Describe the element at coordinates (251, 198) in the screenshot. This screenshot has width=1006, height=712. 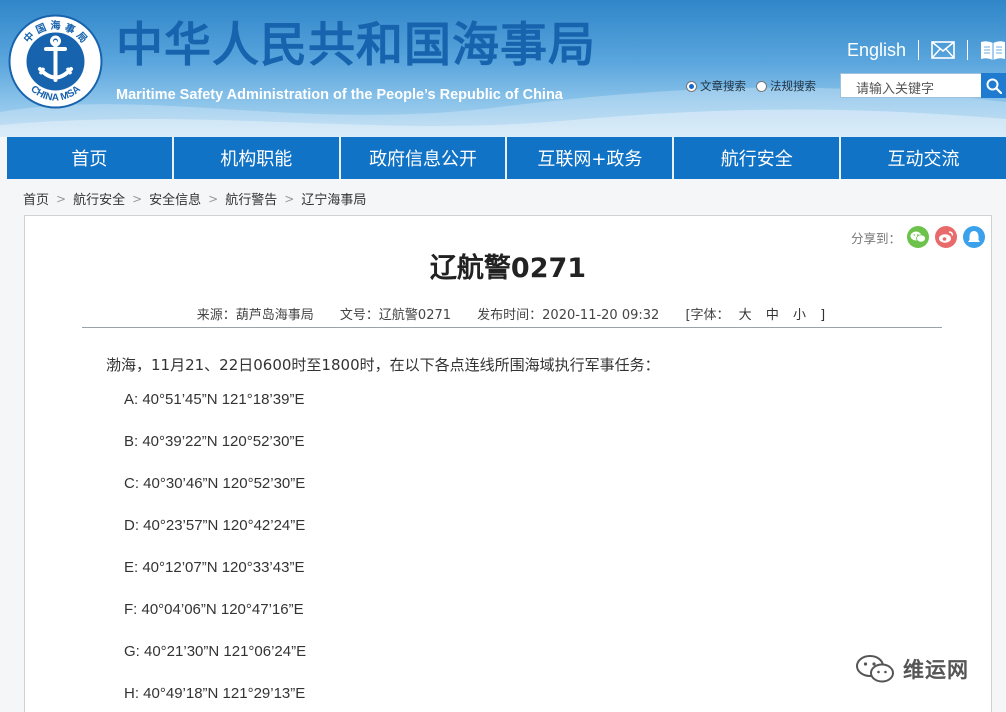
I see `breadcrumb-item: 航行警告` at that location.